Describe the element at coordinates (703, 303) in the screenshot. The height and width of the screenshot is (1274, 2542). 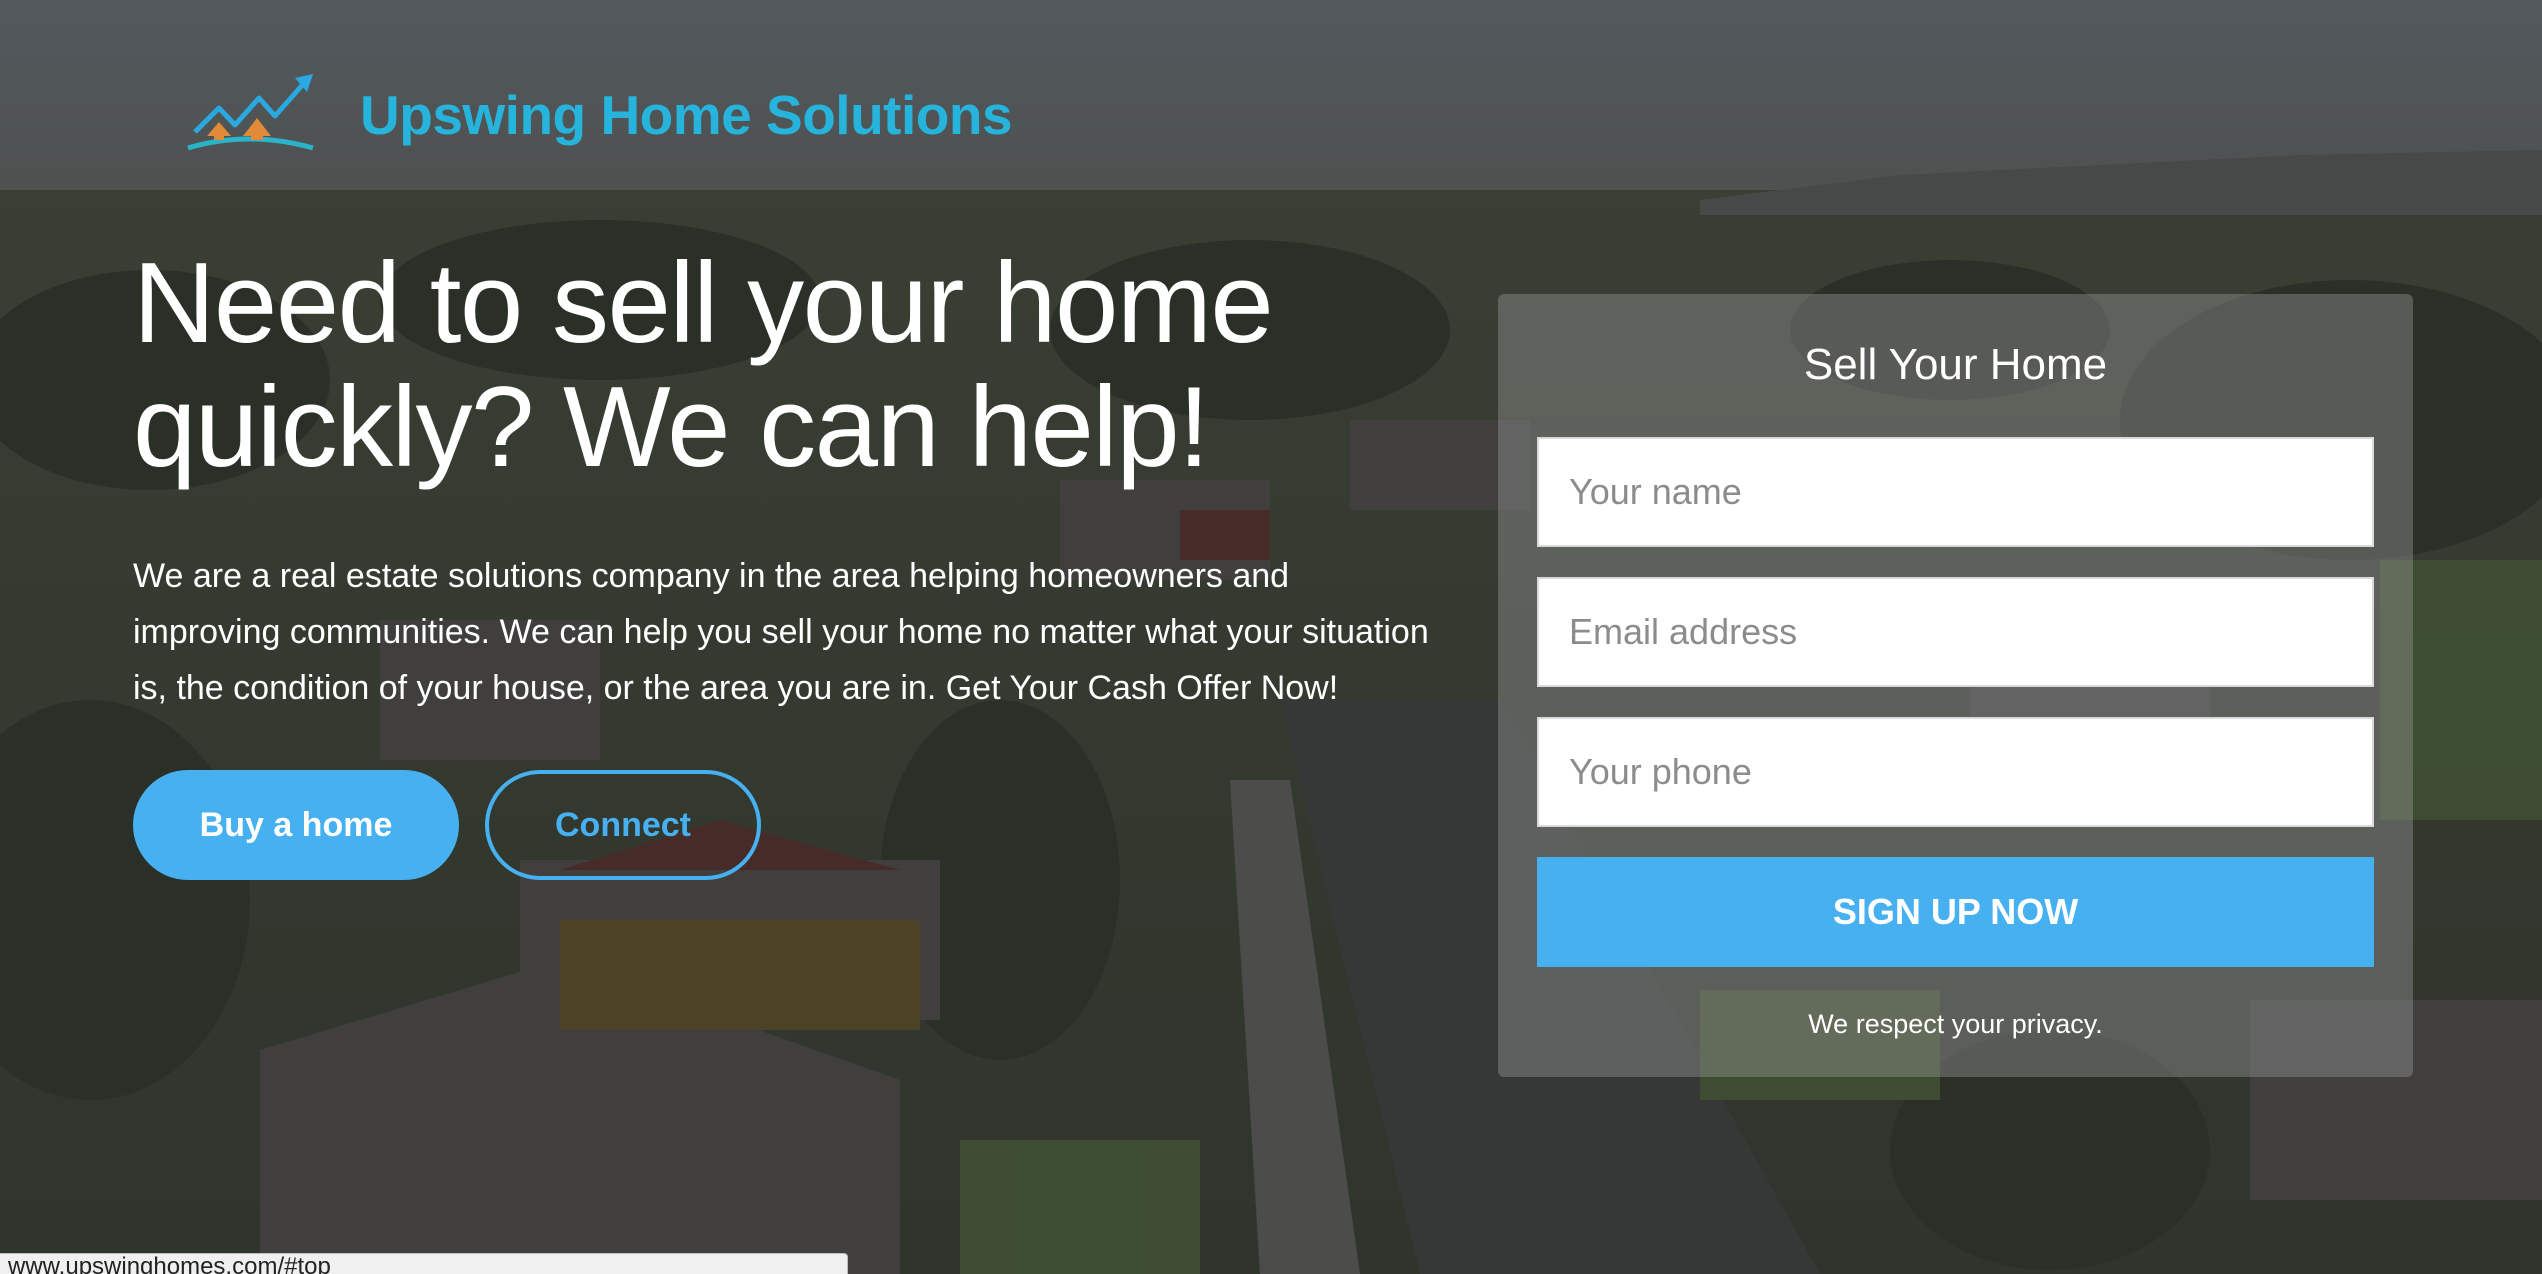
I see `hero-headline-line1: Need to sell your home` at that location.